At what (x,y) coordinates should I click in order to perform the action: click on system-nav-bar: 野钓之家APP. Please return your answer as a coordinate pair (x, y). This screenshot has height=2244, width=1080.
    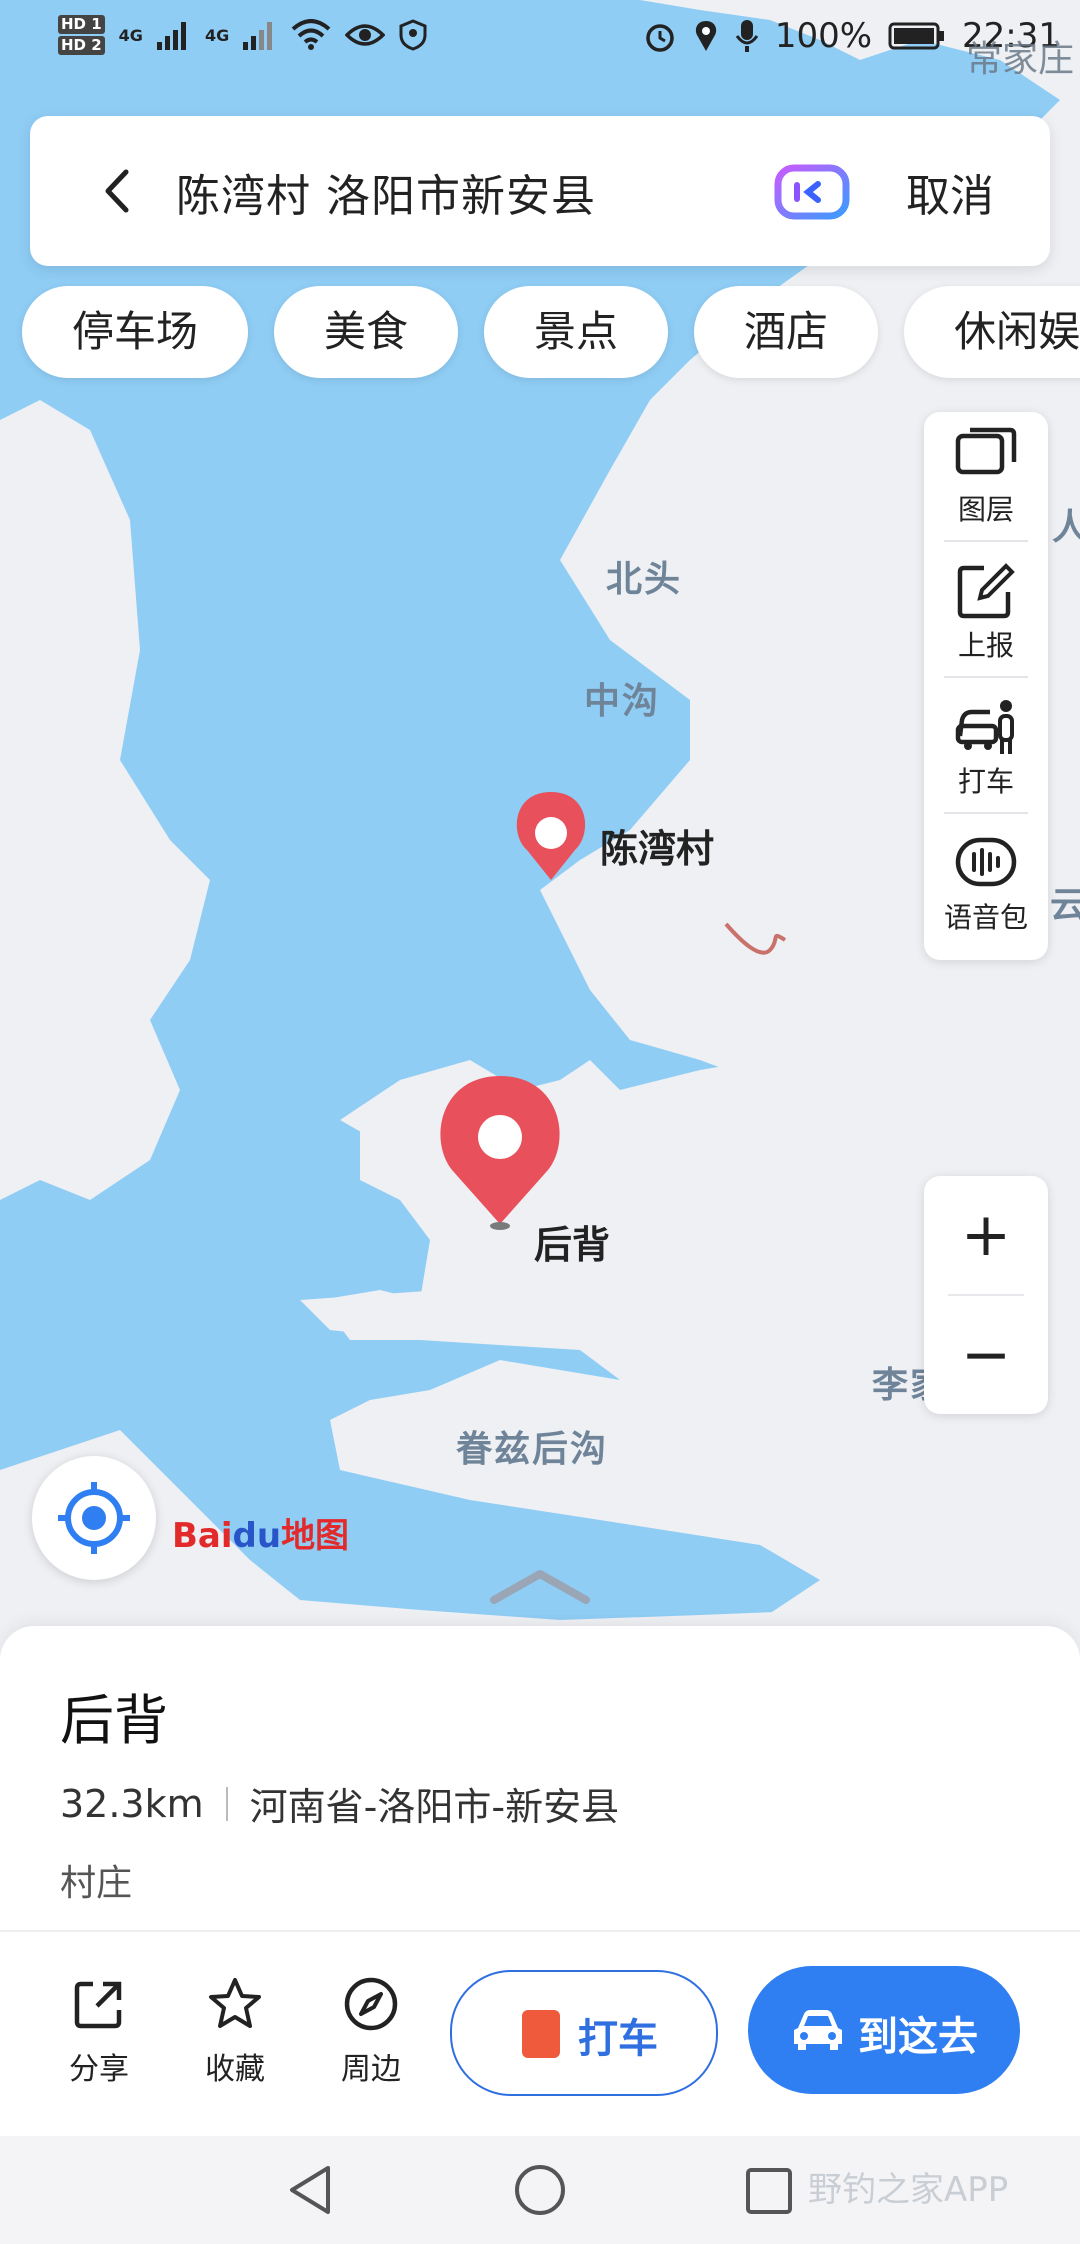
    Looking at the image, I should click on (540, 2190).